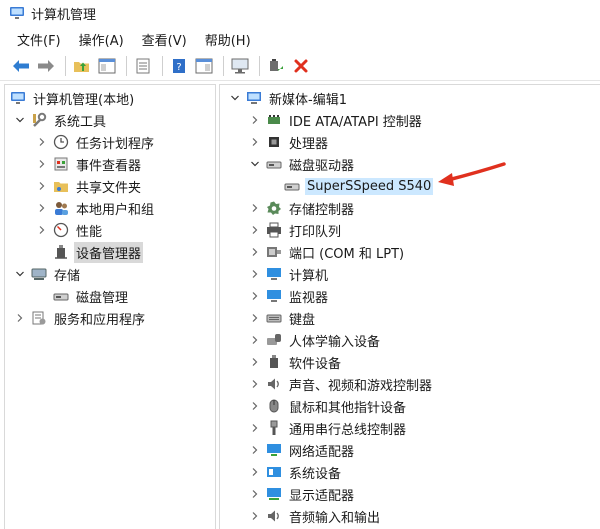  I want to click on device-category-hid: 人体学输入设备, so click(315, 340).